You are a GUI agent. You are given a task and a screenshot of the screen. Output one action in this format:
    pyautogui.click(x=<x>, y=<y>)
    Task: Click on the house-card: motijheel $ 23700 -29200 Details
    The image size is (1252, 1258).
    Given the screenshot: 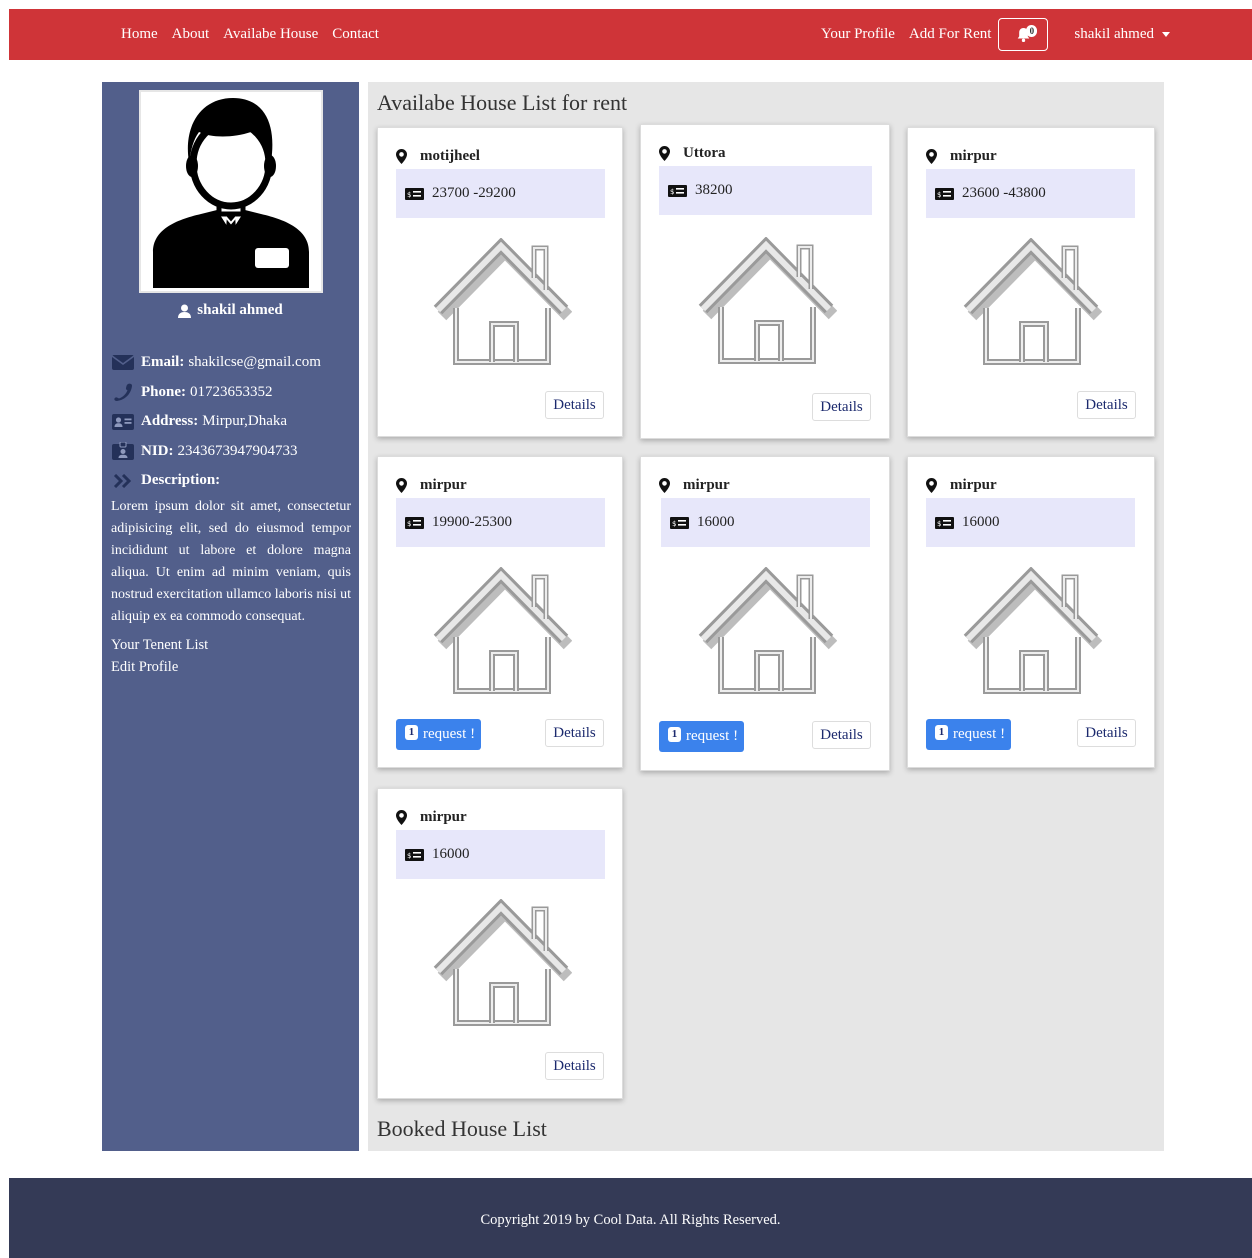 What is the action you would take?
    pyautogui.click(x=500, y=282)
    